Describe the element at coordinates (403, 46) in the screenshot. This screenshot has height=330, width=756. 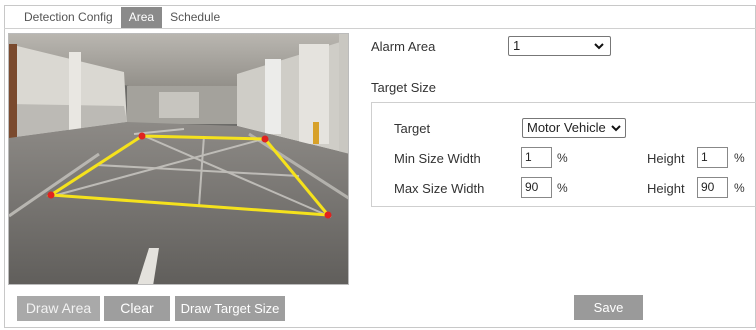
I see `alarm-area-label: Alarm Area` at that location.